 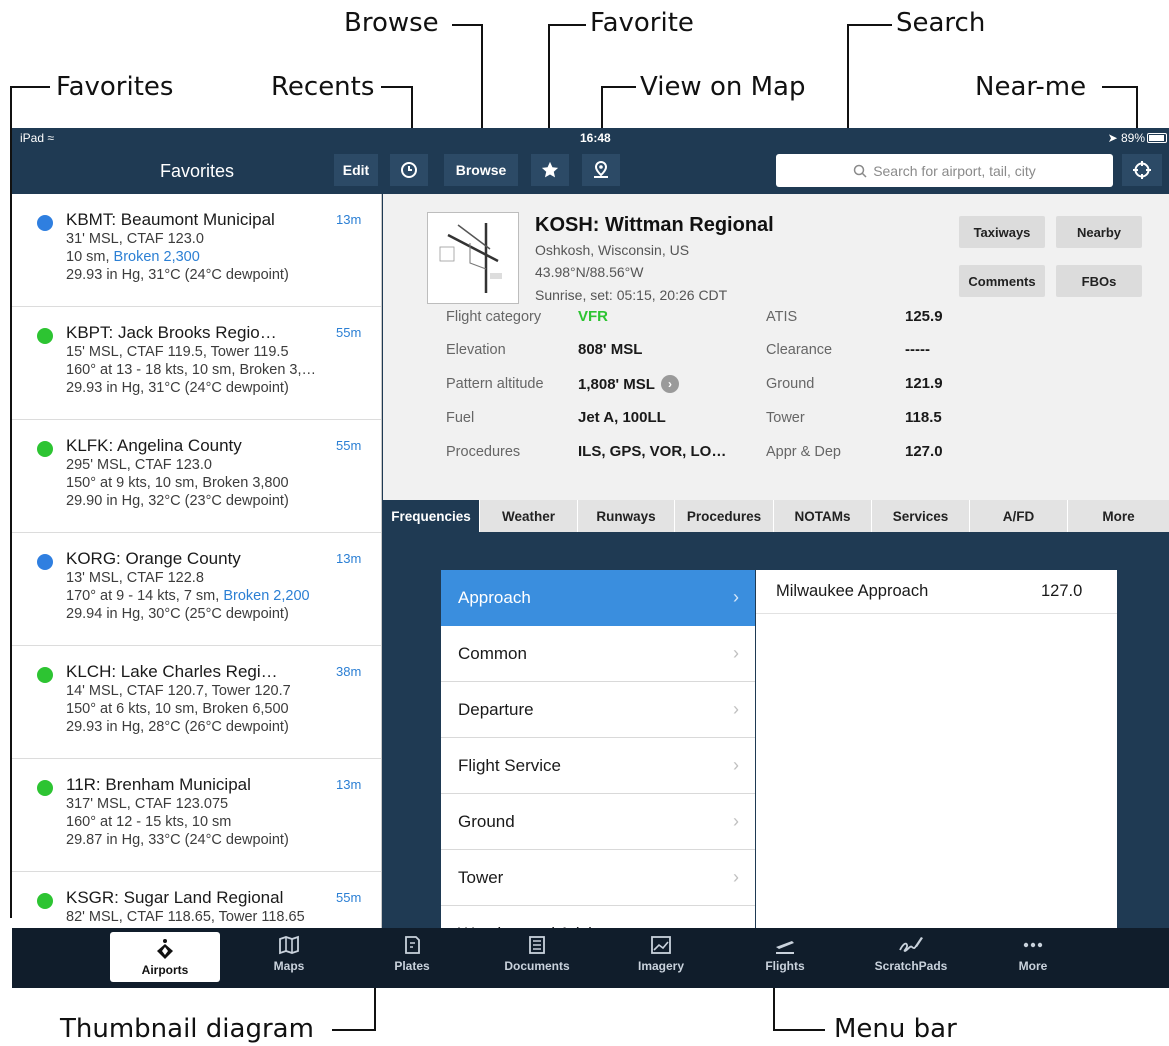 What do you see at coordinates (598, 766) in the screenshot?
I see `frequency-category: Flight Service ›` at bounding box center [598, 766].